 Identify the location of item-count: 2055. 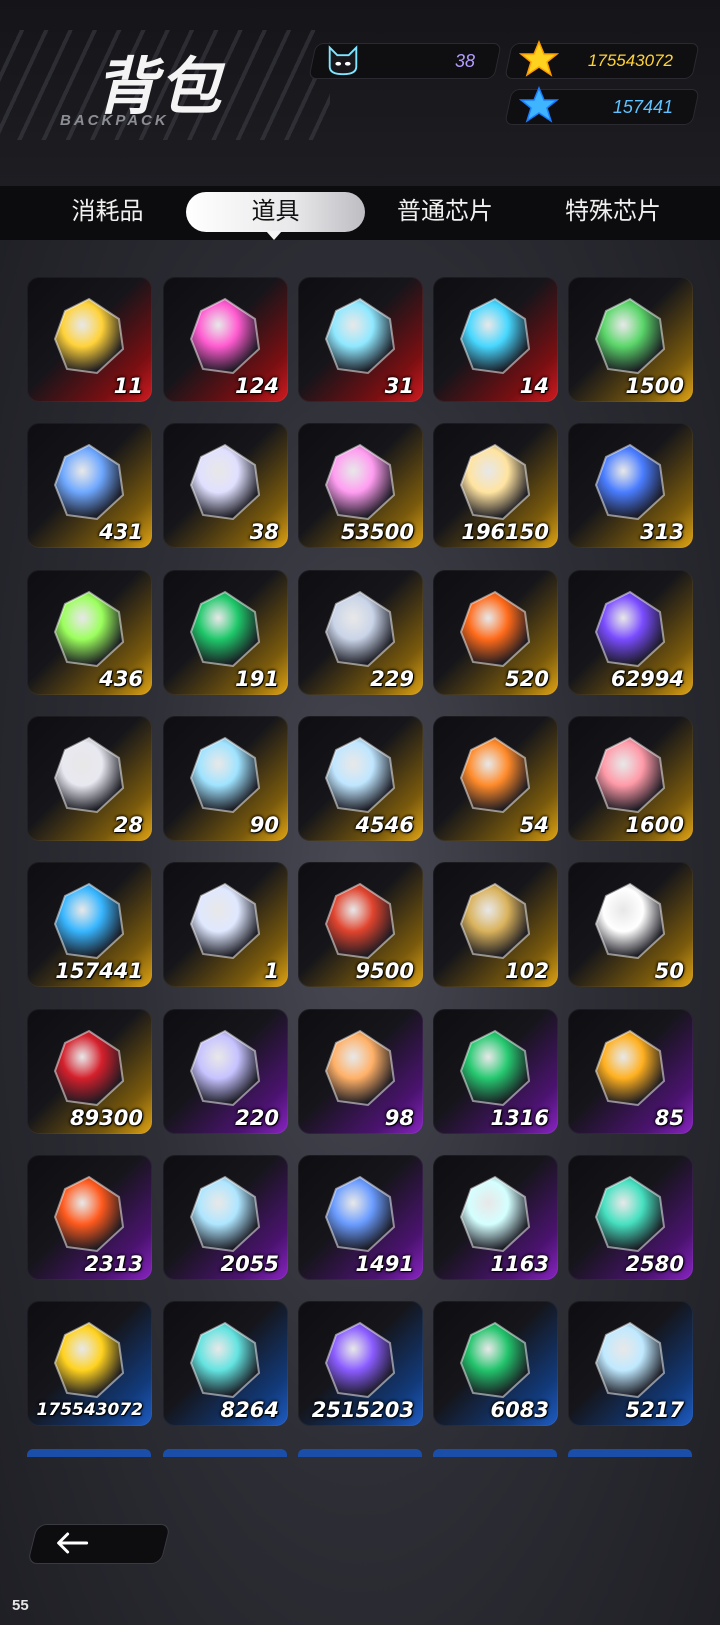
(249, 1264).